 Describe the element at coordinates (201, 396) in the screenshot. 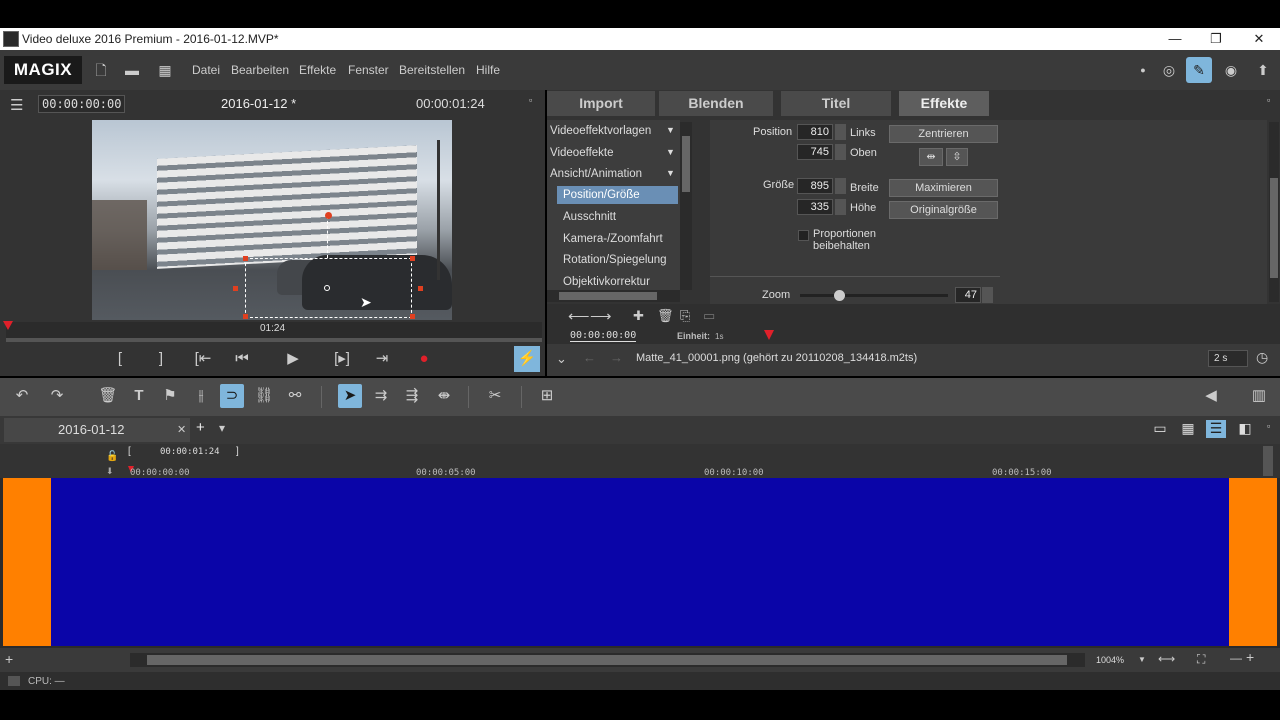

I see `split-icon: ⫲` at that location.